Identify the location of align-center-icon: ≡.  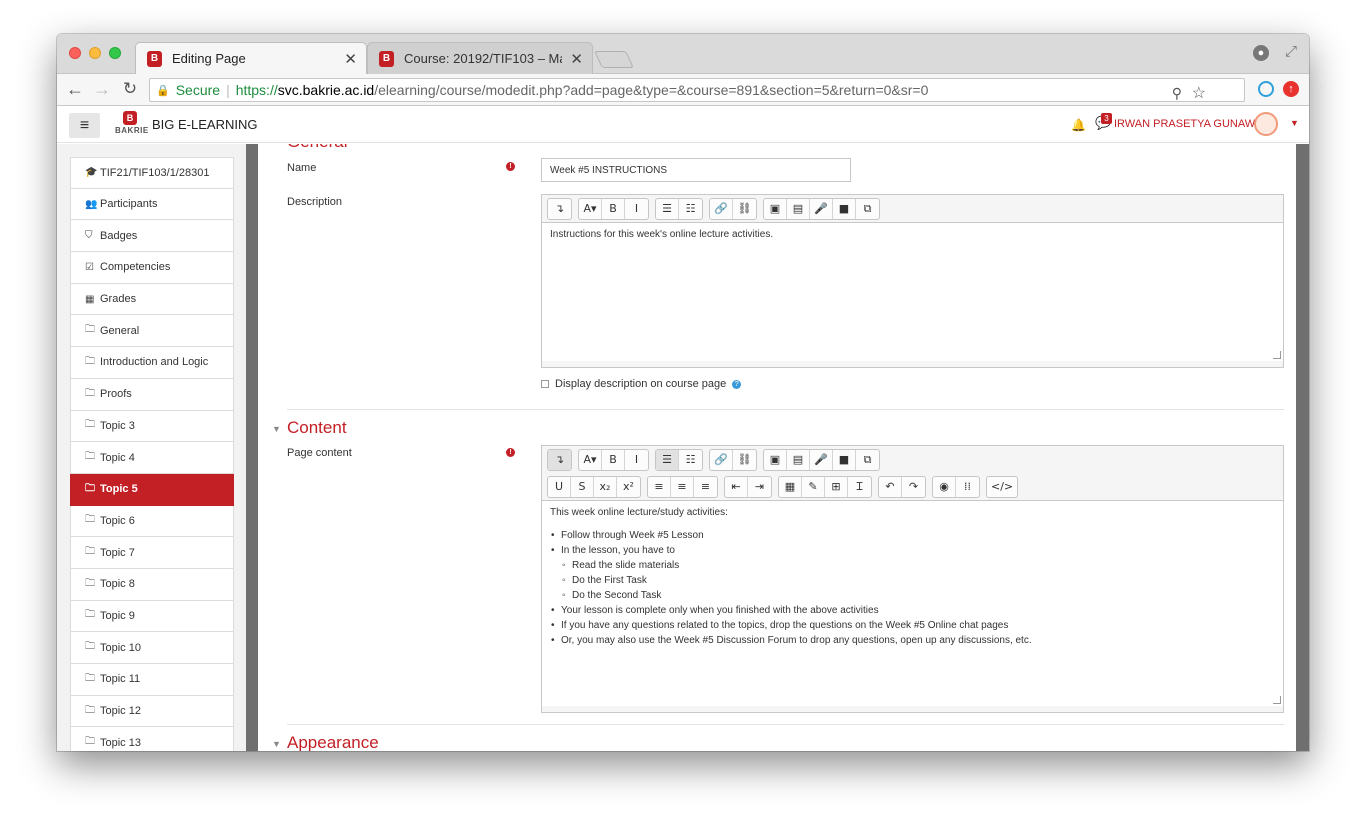
(682, 486).